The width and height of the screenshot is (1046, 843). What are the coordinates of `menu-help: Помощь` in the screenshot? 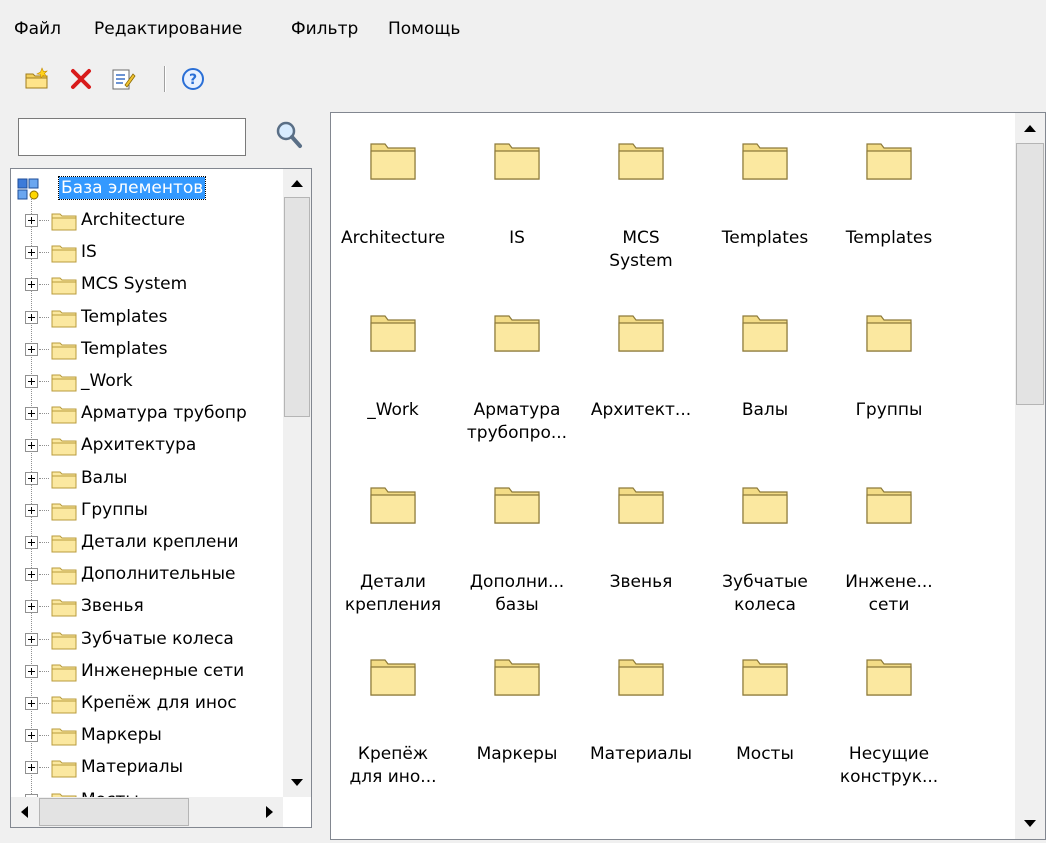 It's located at (424, 29).